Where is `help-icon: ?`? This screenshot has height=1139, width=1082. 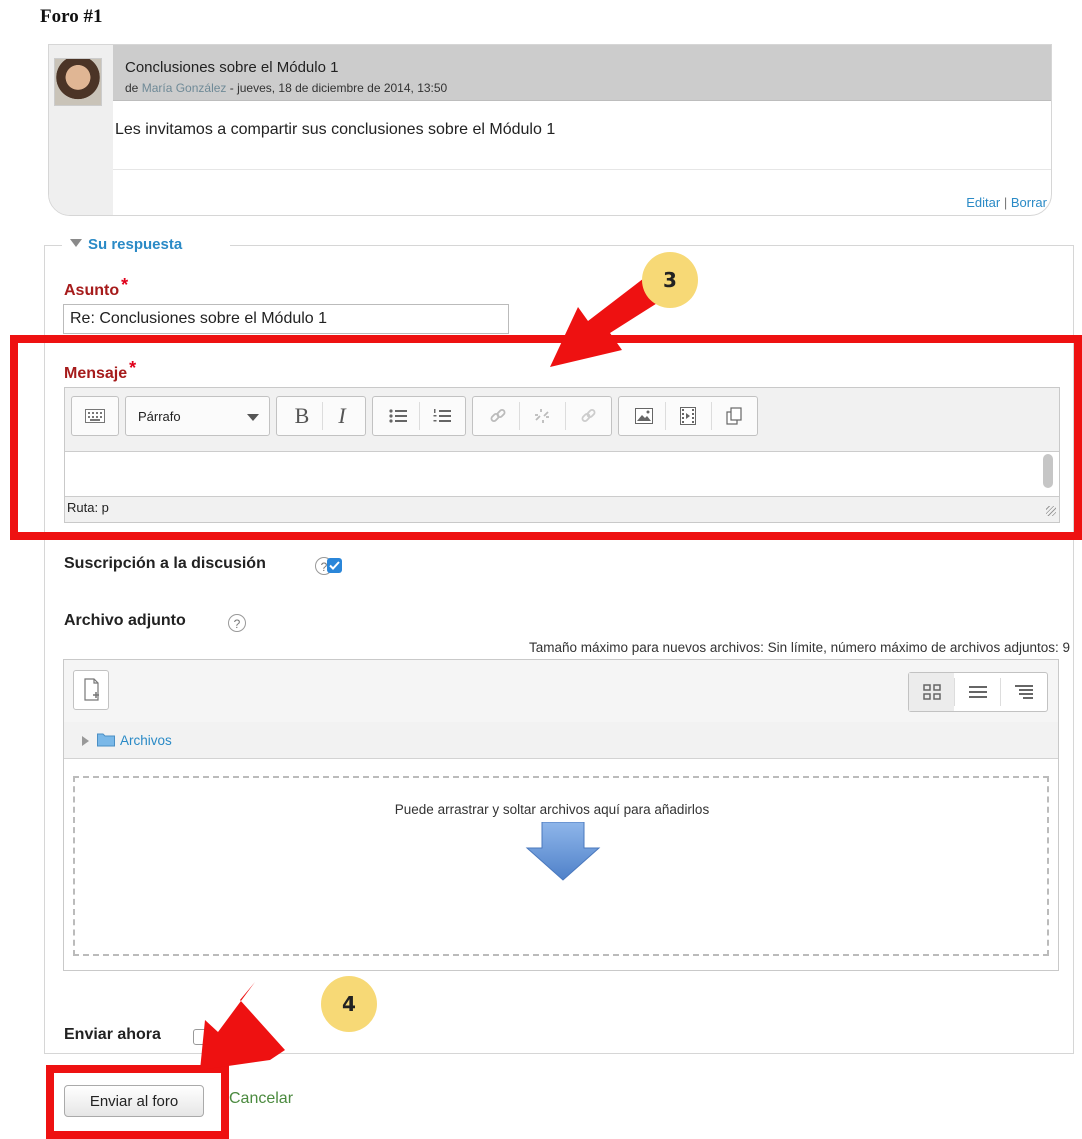
help-icon: ? is located at coordinates (237, 623).